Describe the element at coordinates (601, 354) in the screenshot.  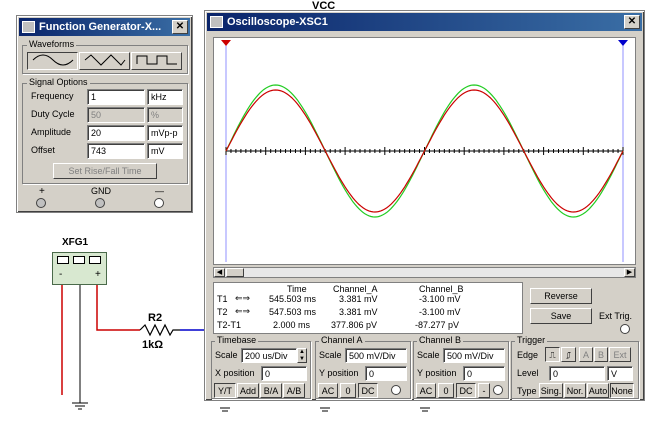
I see `trigger-source-b-button: B` at that location.